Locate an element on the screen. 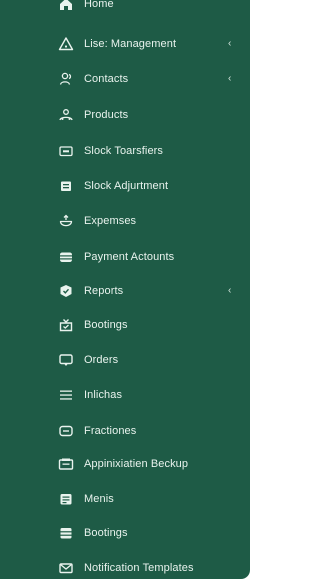 This screenshot has width=320, height=587. sidebar-item-user-management: Lise: Management ‹ is located at coordinates (125, 44).